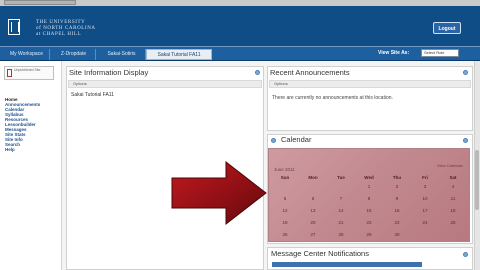  Describe the element at coordinates (341, 199) in the screenshot. I see `calendar-day-cell: 7` at that location.